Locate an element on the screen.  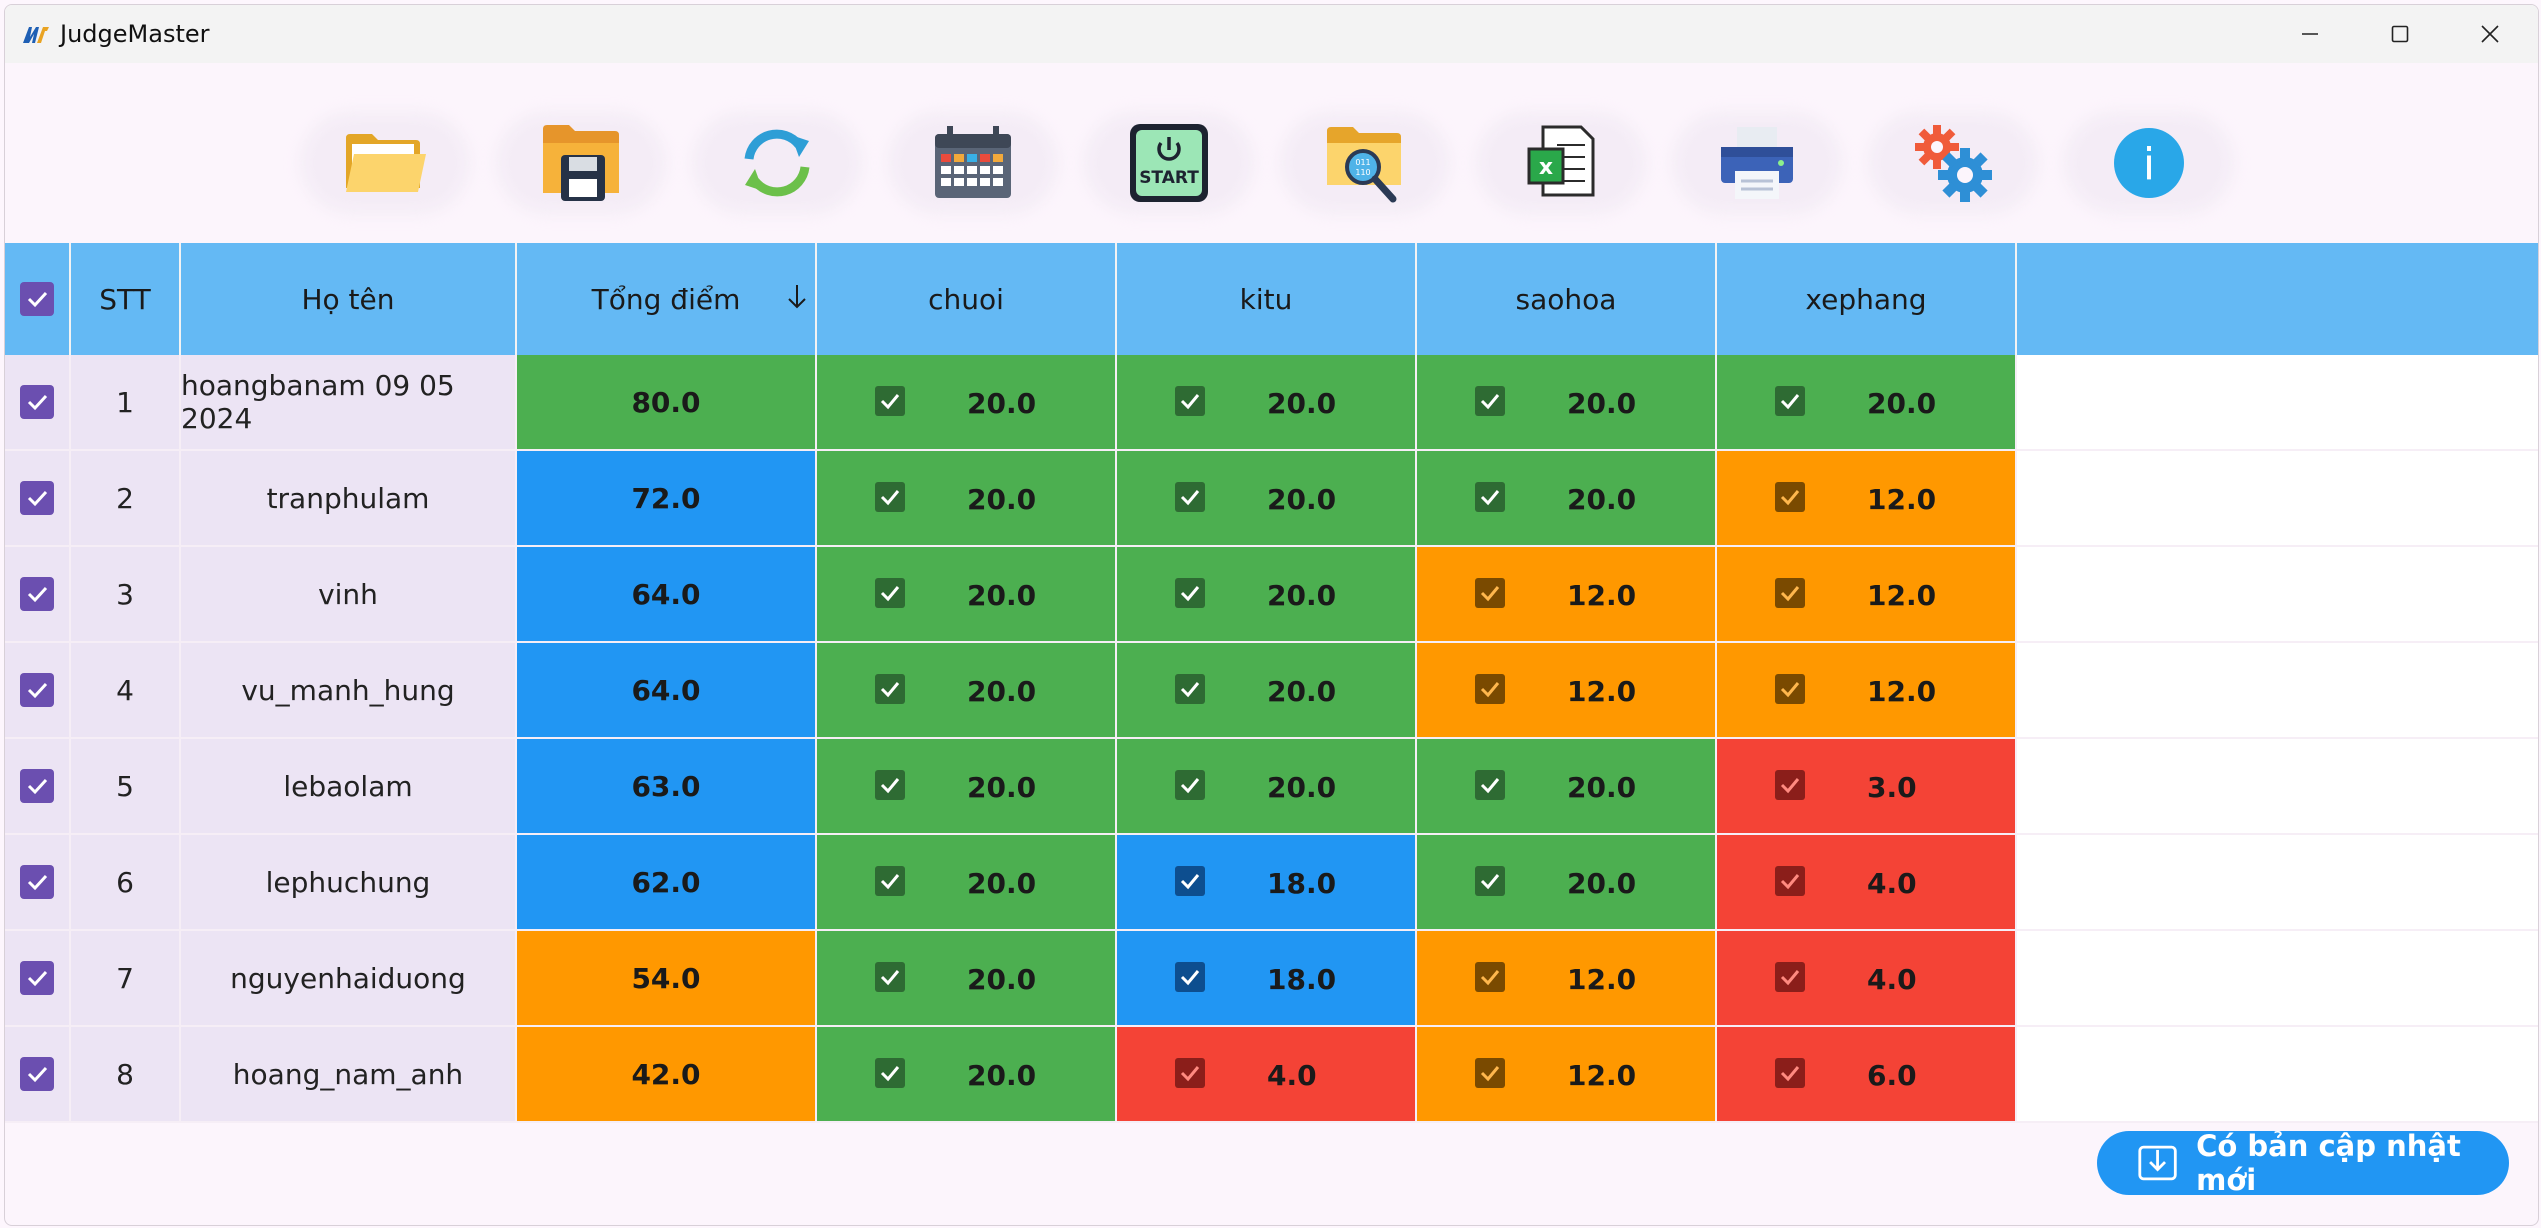
row-problem-kitu: 4.0 is located at coordinates (1267, 1075).